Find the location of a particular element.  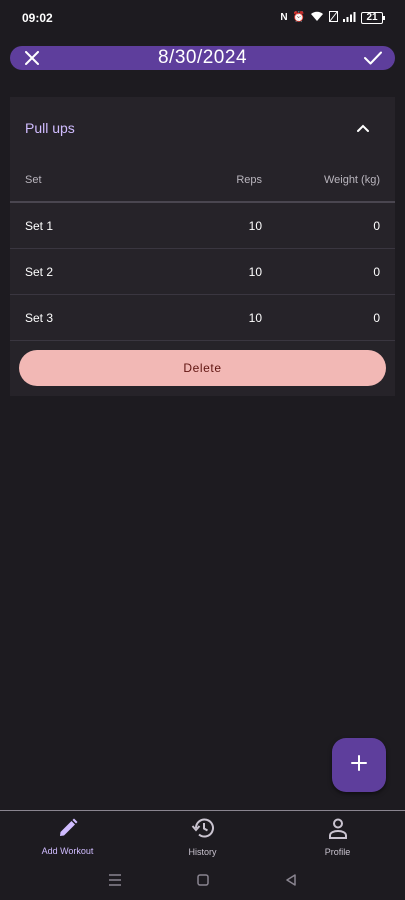

no-sim-icon is located at coordinates (333, 18).